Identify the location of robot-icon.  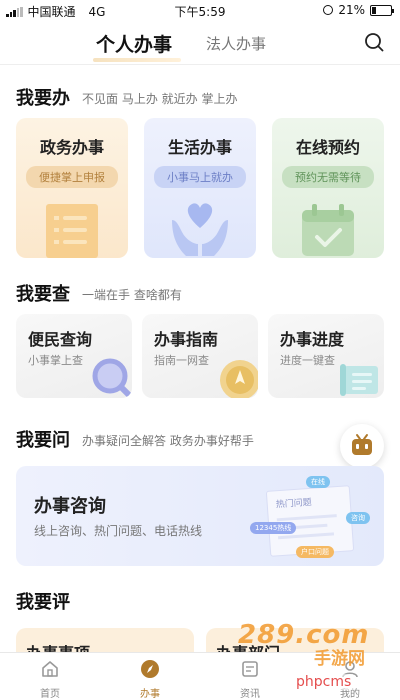
(362, 444).